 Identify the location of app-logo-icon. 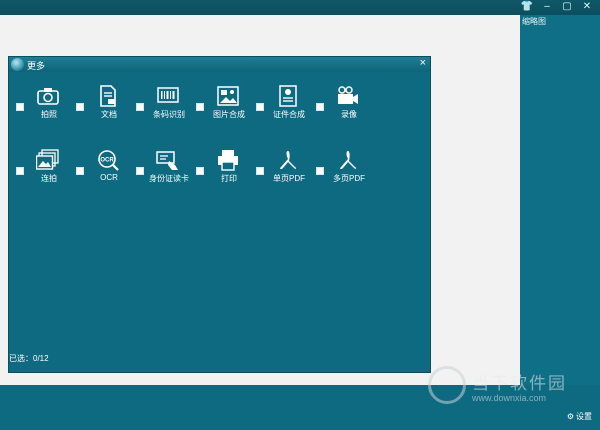
(17, 64).